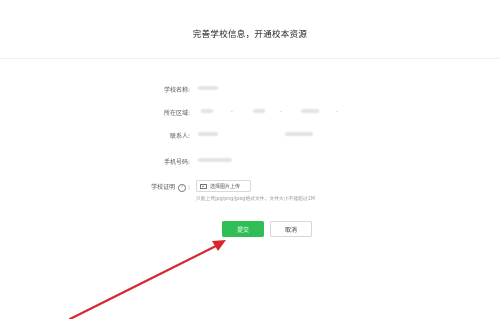 This screenshot has width=500, height=319. I want to click on phone-label: 手机号码:, so click(176, 162).